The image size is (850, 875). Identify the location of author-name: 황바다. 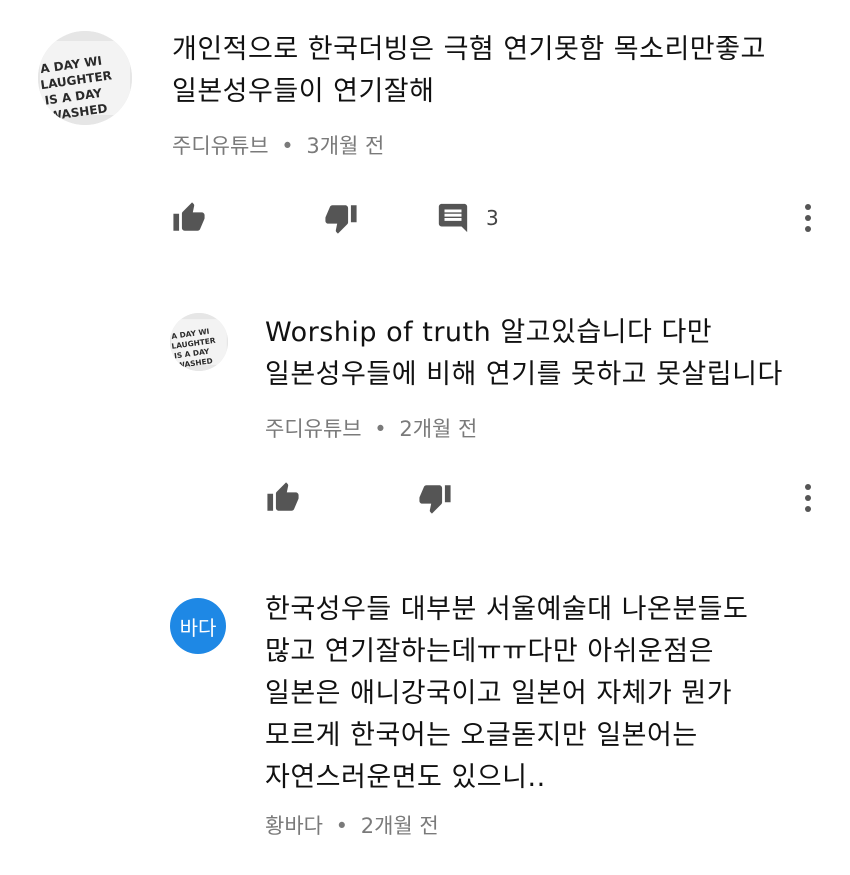
(294, 826).